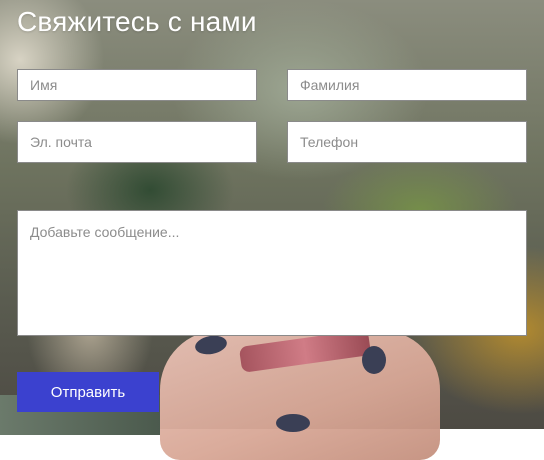  What do you see at coordinates (137, 142) in the screenshot?
I see `email-input` at bounding box center [137, 142].